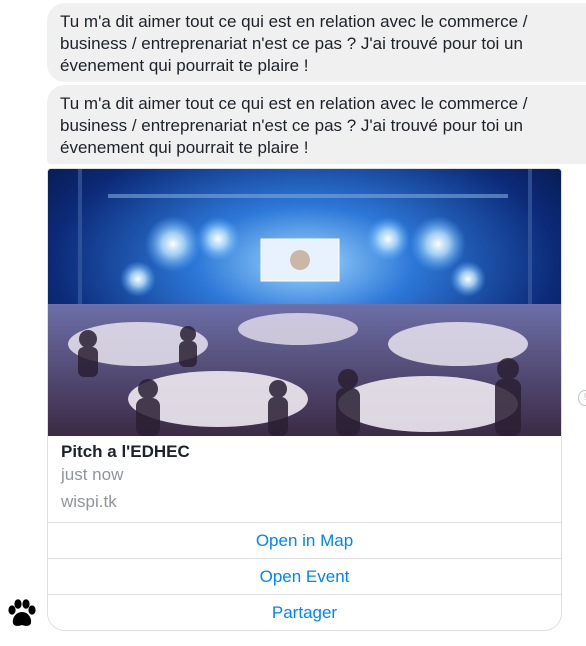  Describe the element at coordinates (89, 501) in the screenshot. I see `card-url: wispi.tk` at that location.